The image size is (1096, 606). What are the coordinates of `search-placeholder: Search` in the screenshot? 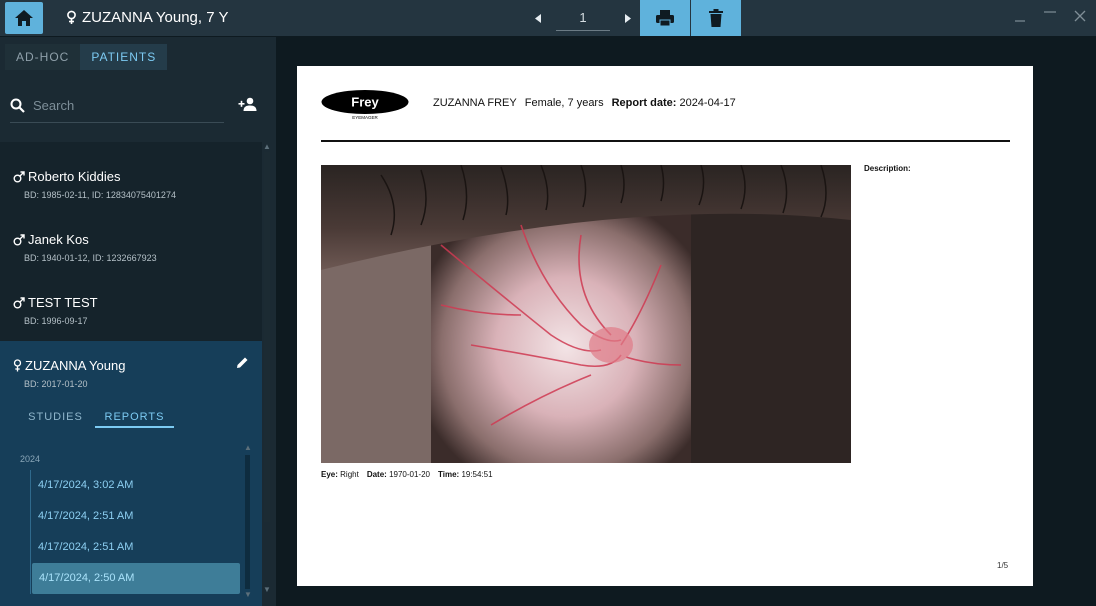 It's located at (54, 105).